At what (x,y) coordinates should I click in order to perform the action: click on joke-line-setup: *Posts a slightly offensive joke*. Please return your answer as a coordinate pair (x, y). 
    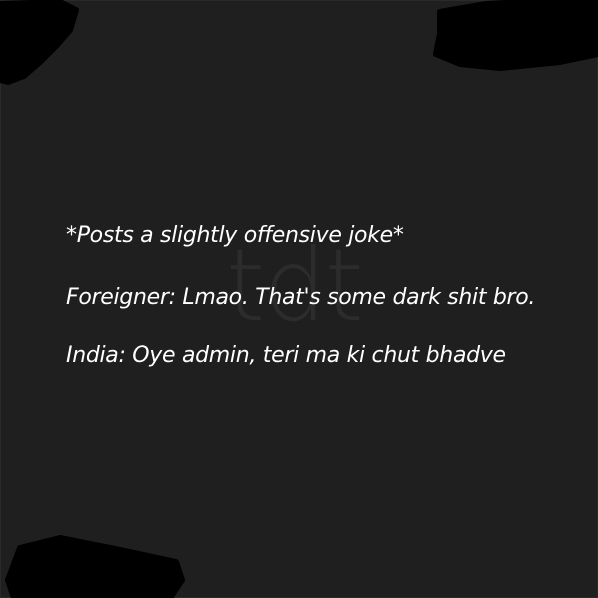
    Looking at the image, I should click on (235, 235).